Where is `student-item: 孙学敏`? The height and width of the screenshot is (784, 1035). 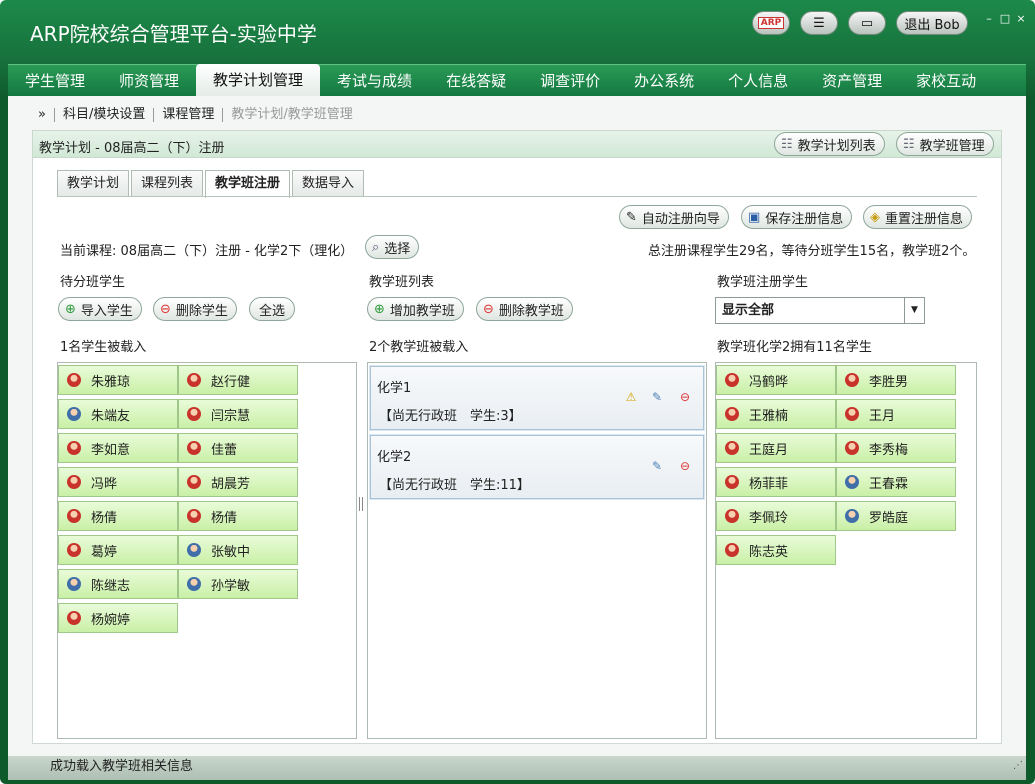 student-item: 孙学敏 is located at coordinates (238, 584).